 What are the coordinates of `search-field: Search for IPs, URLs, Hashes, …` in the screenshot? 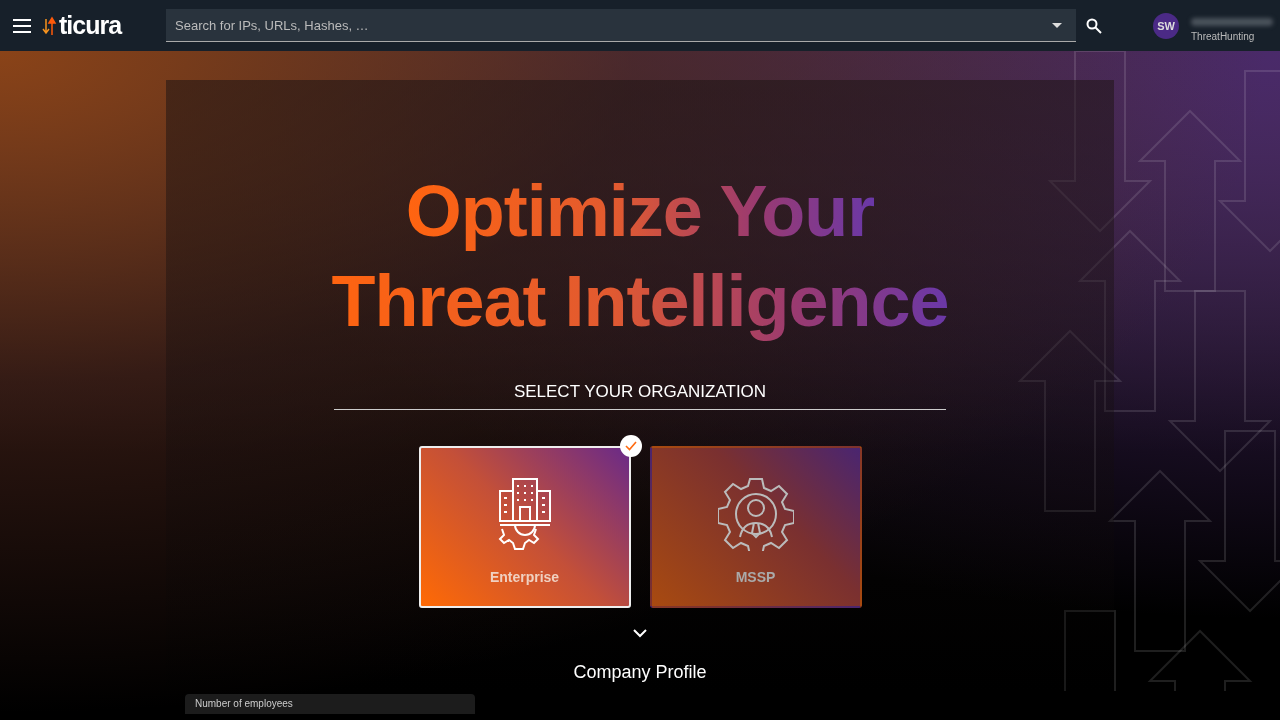 It's located at (621, 25).